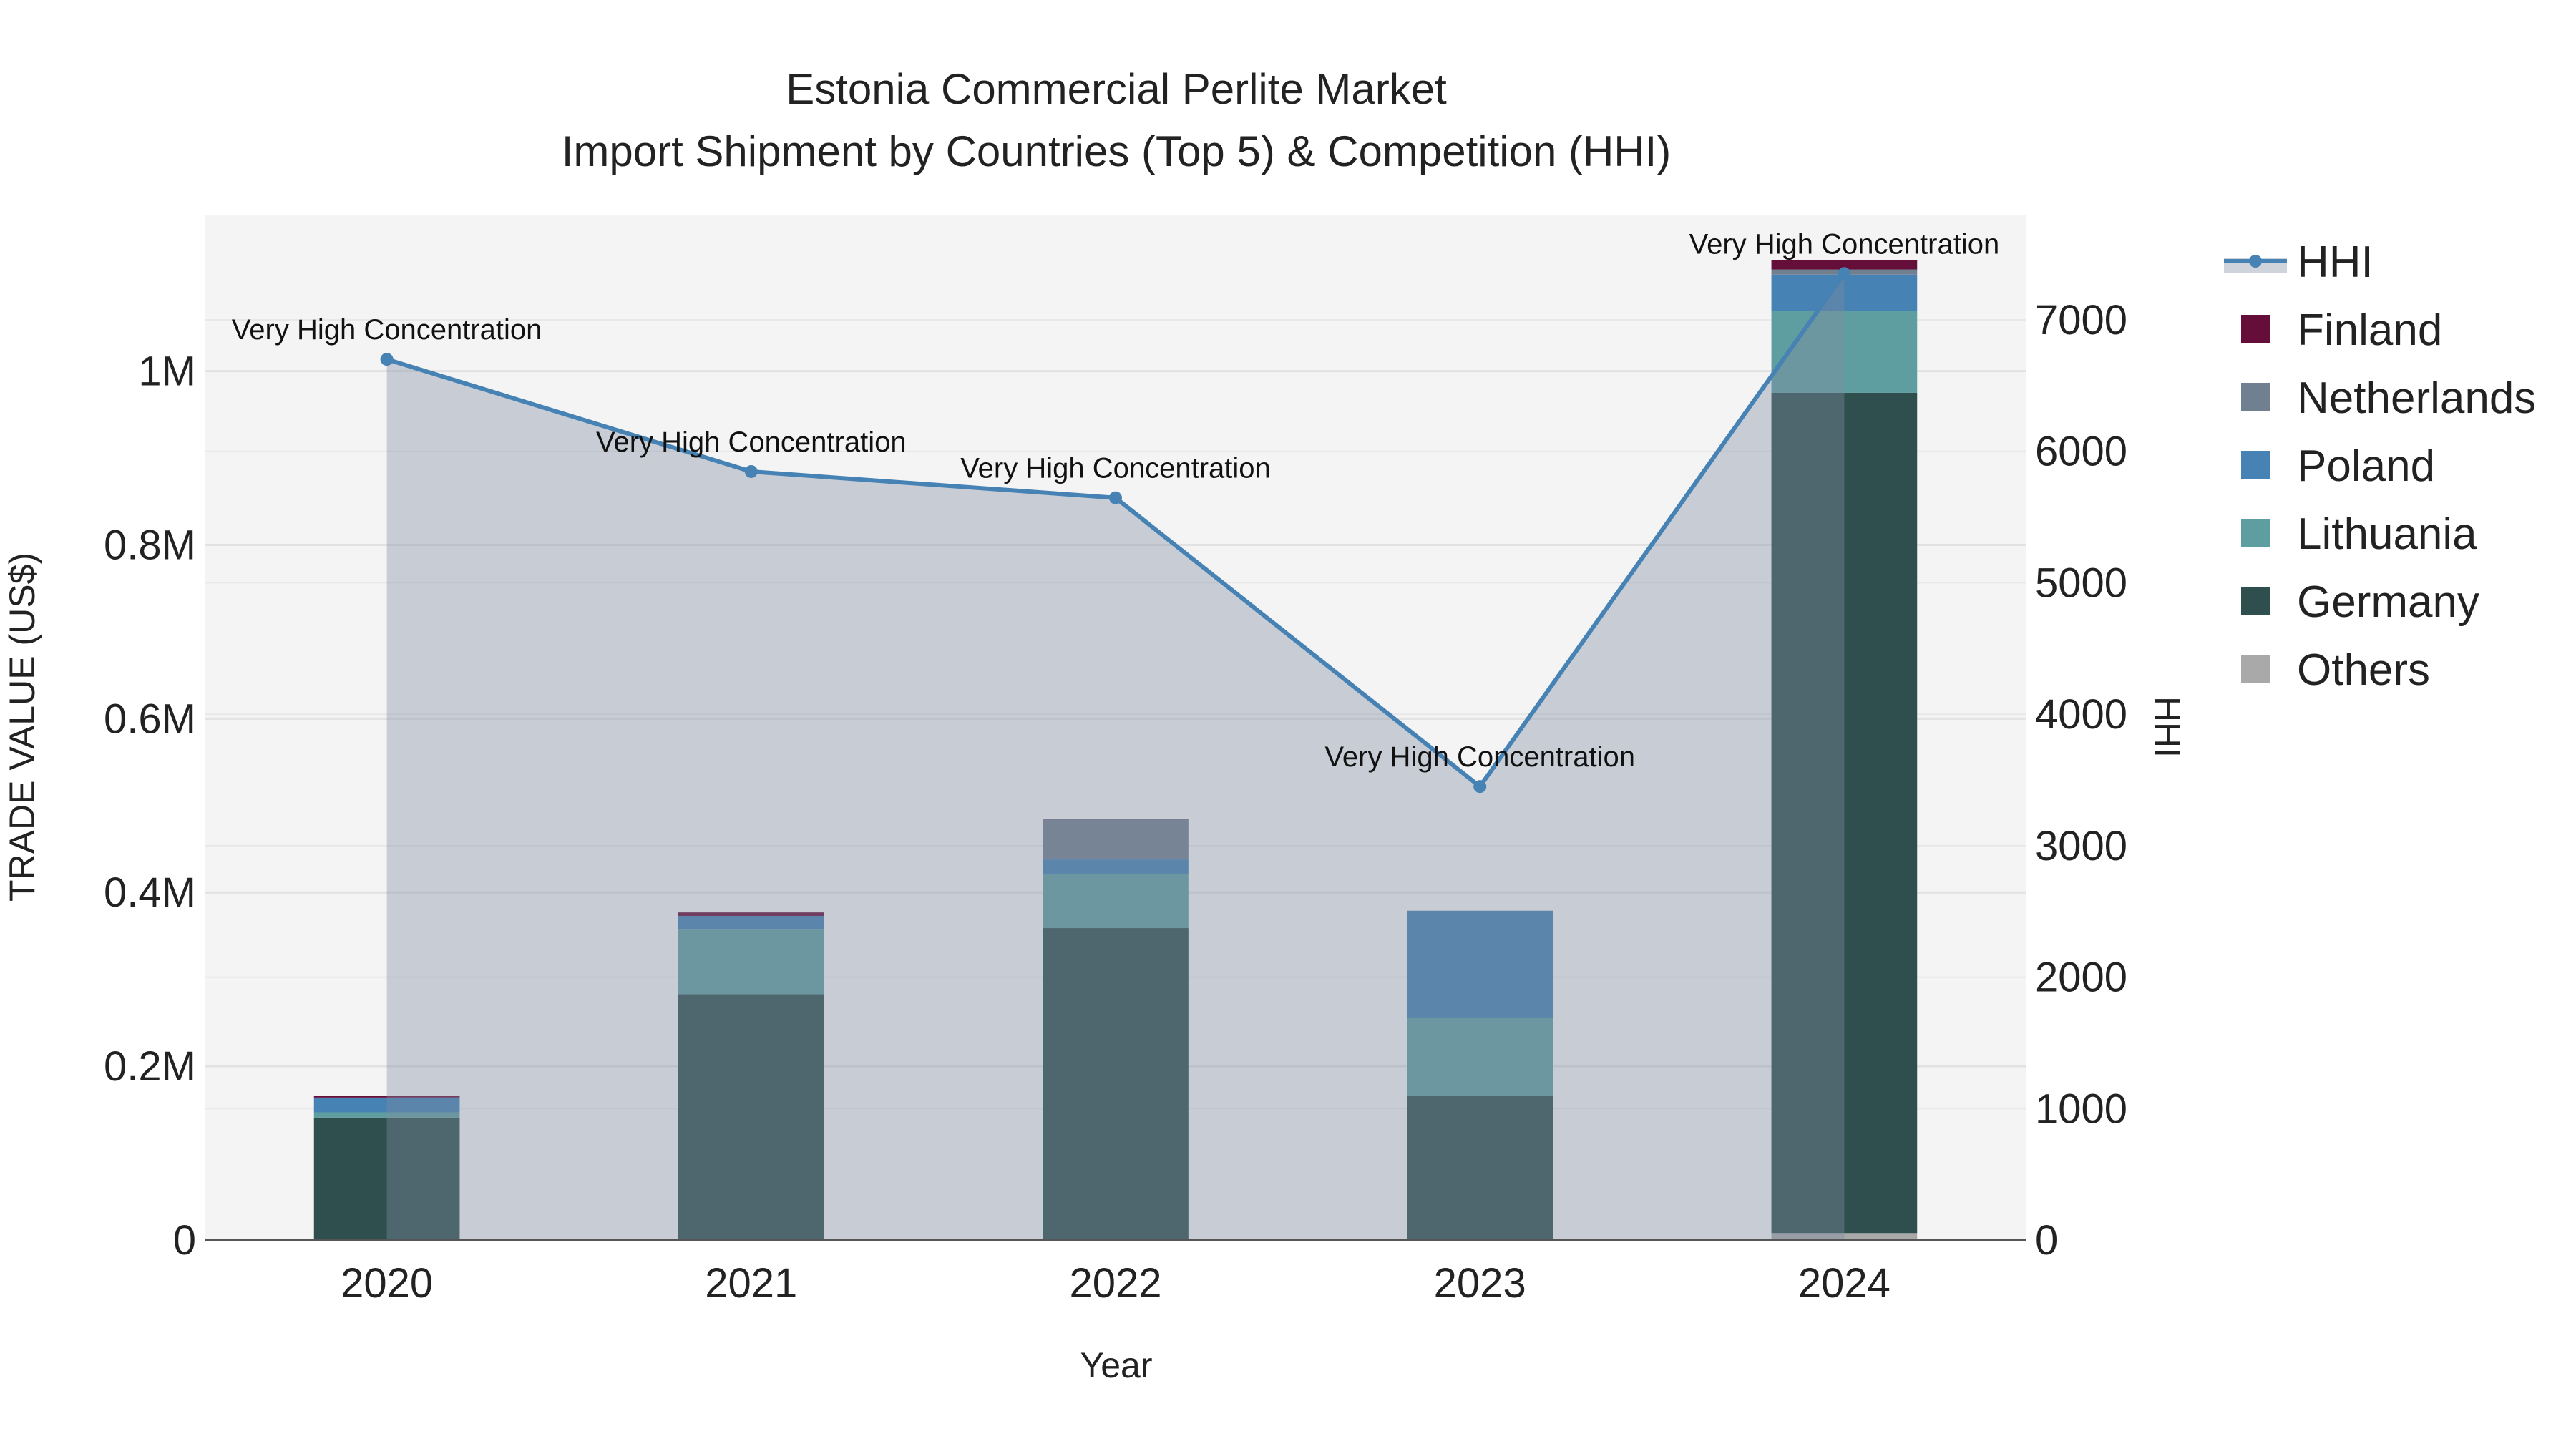 This screenshot has width=2576, height=1449. What do you see at coordinates (2255, 601) in the screenshot?
I see `legend-swatch-germany` at bounding box center [2255, 601].